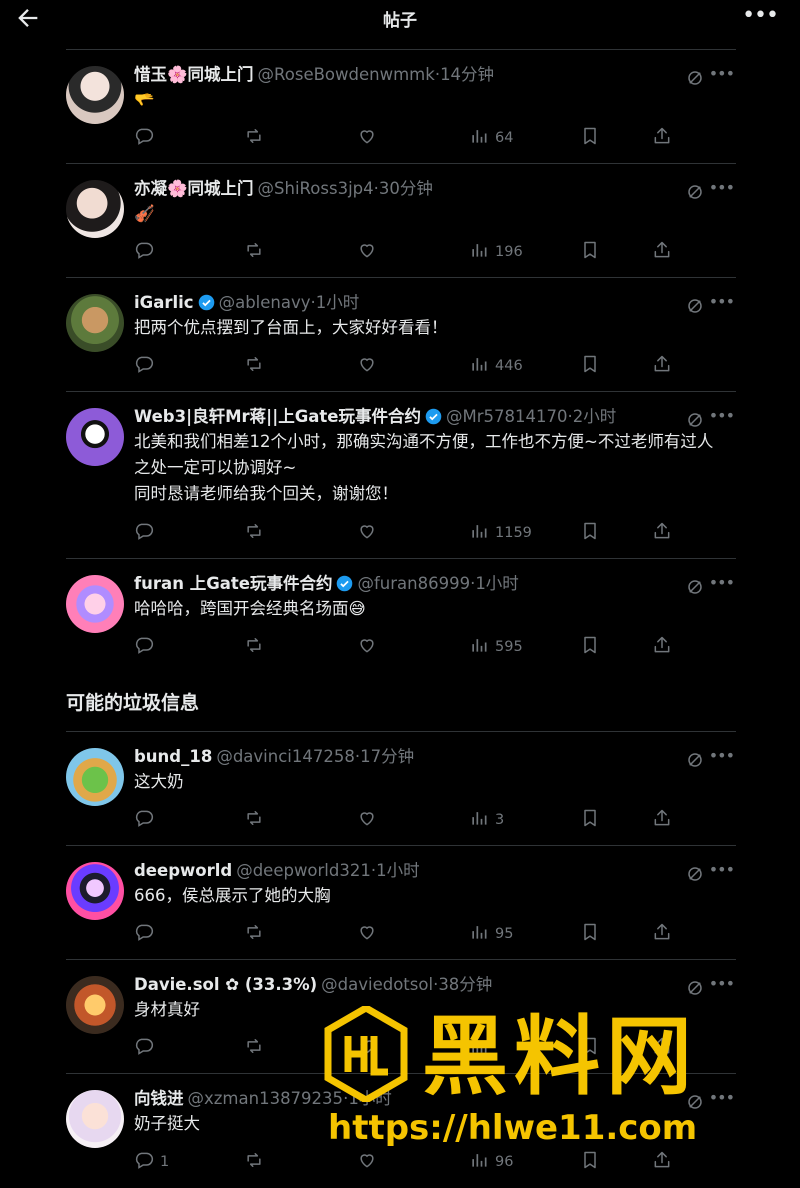 Image resolution: width=800 pixels, height=1188 pixels. Describe the element at coordinates (387, 756) in the screenshot. I see `post-time: 17分钟` at that location.